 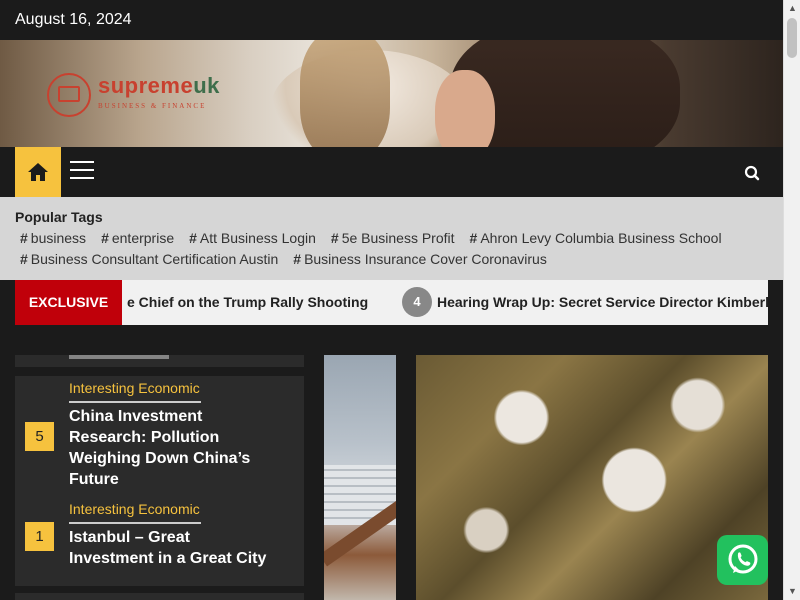 What do you see at coordinates (69, 94) in the screenshot?
I see `briefcase-icon` at bounding box center [69, 94].